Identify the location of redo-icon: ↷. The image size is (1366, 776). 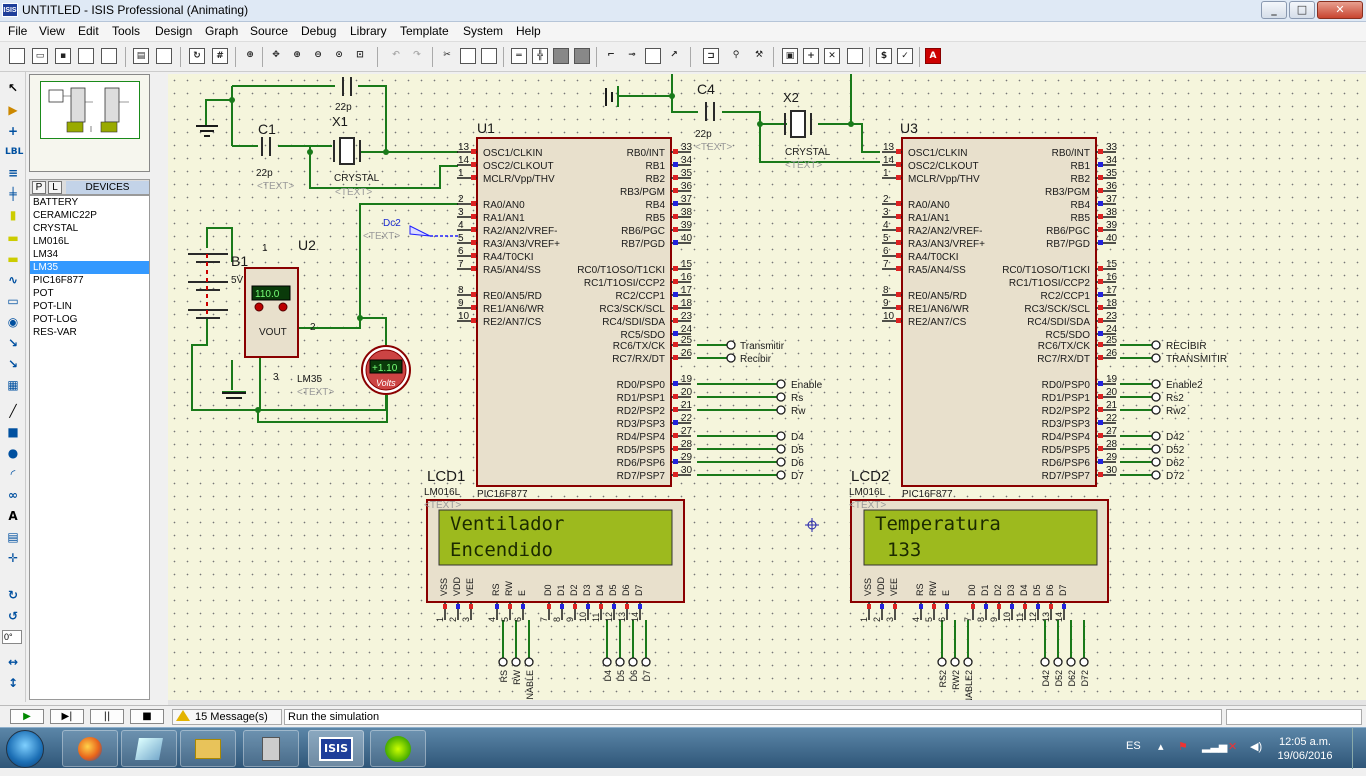
(417, 56).